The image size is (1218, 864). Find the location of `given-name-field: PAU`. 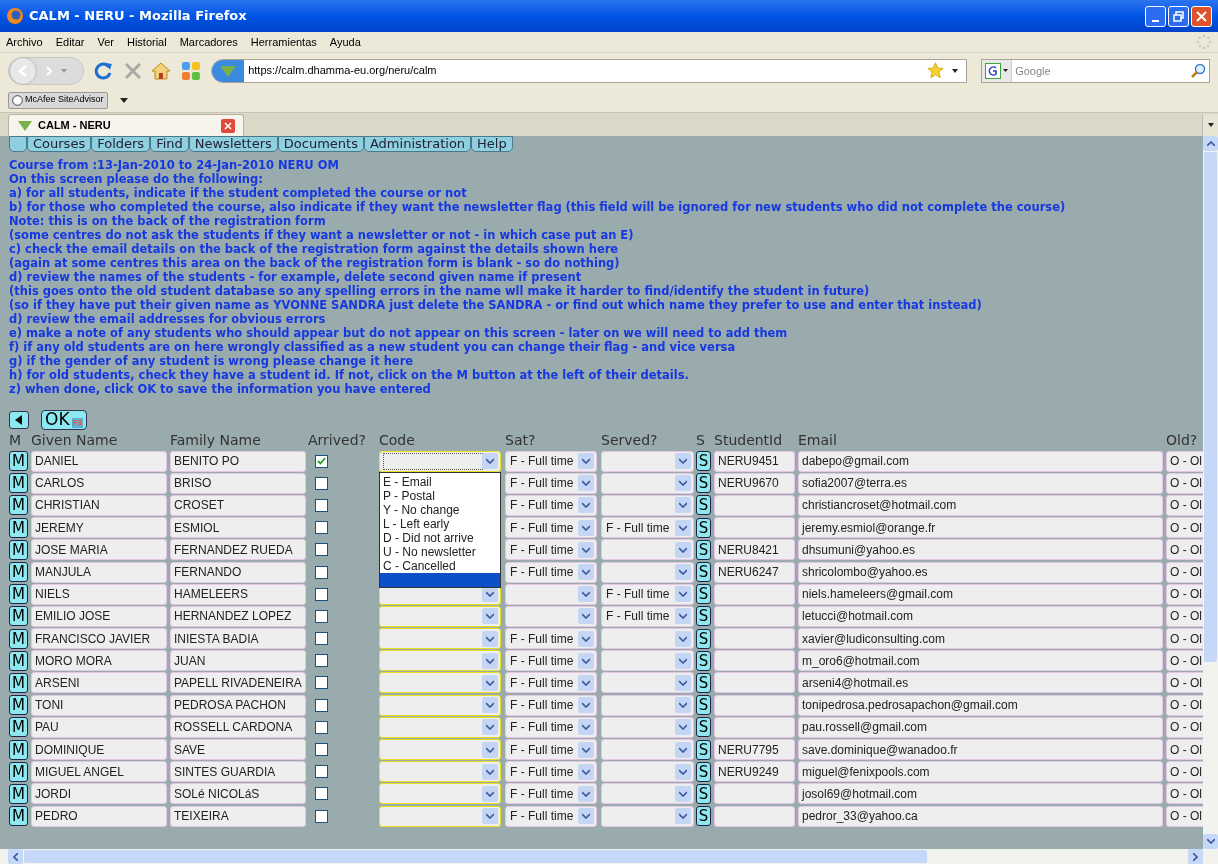

given-name-field: PAU is located at coordinates (99, 727).